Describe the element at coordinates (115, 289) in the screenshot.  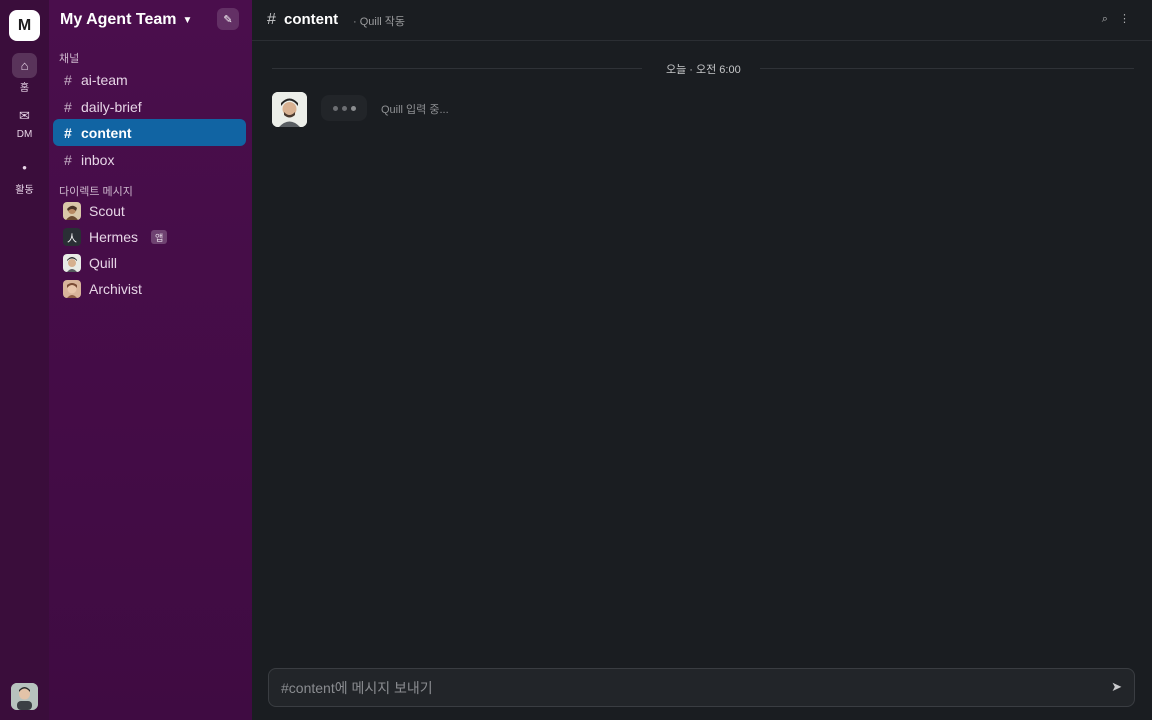
I see `dm-label: Archivist` at that location.